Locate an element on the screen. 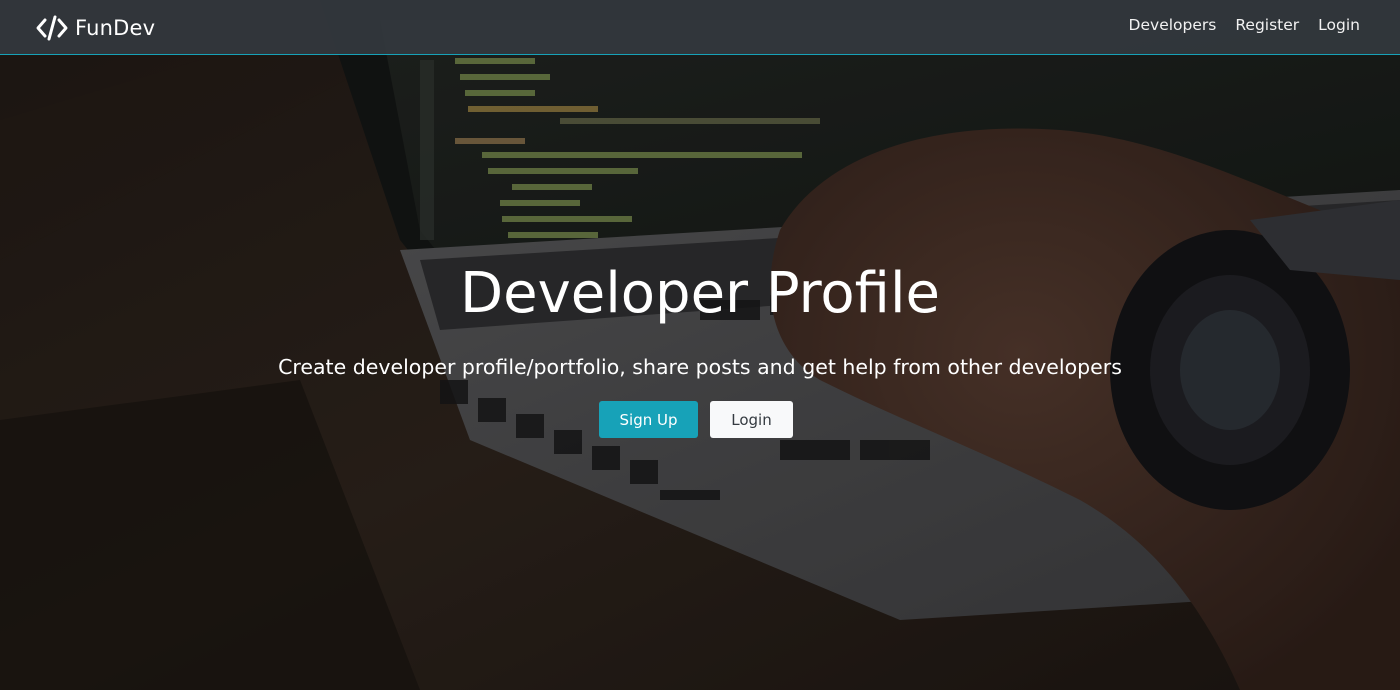 The image size is (1400, 690). brand-name: FunDev is located at coordinates (115, 28).